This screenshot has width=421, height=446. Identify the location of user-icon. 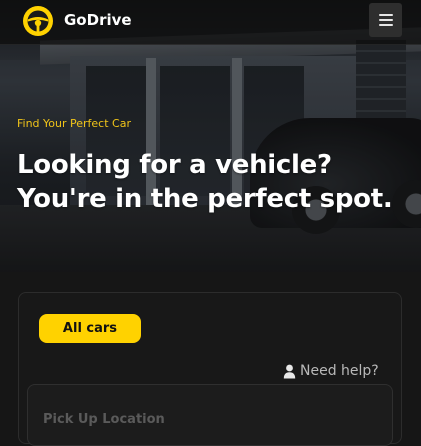
(289, 371).